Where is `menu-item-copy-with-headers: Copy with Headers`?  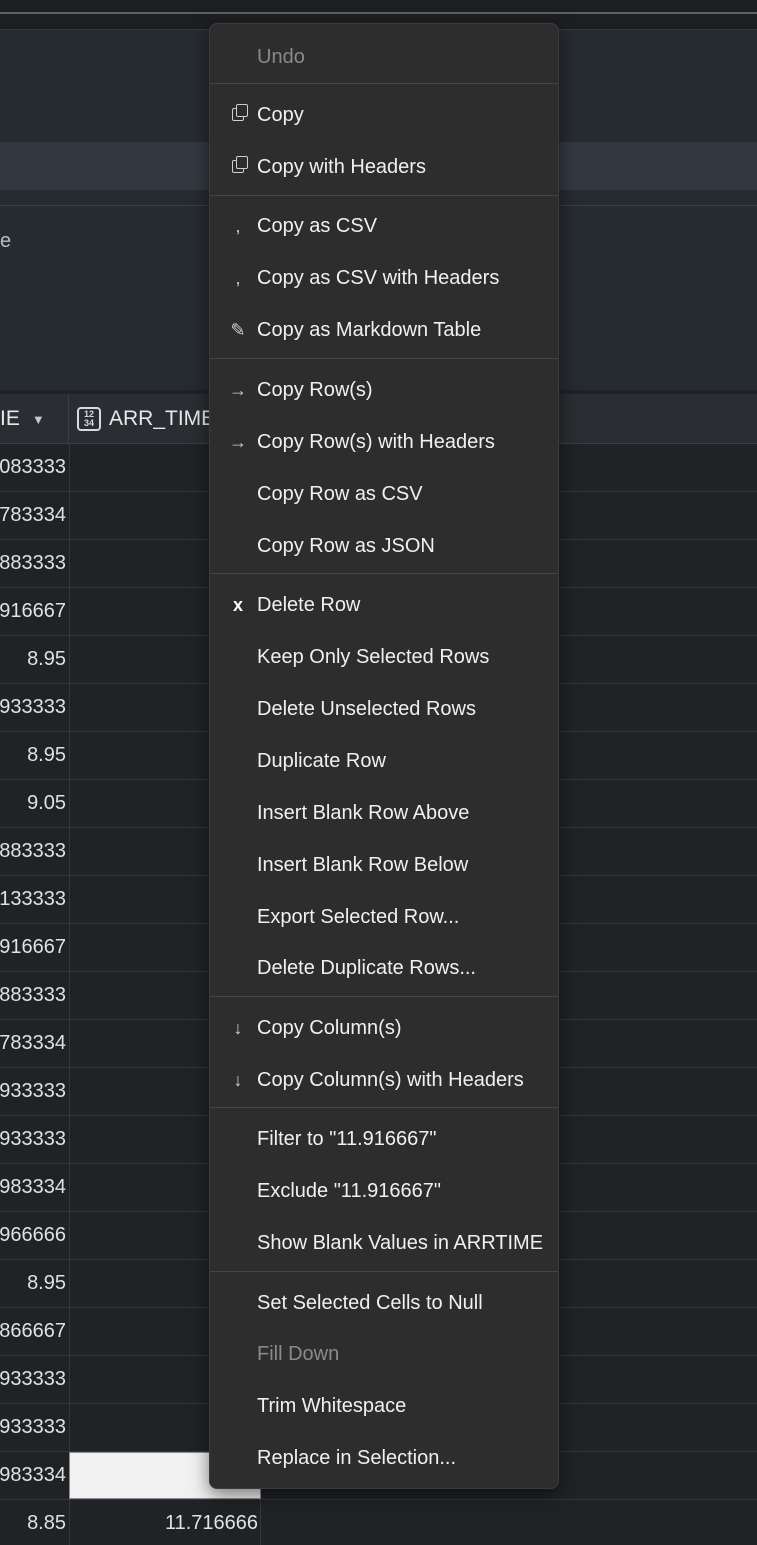
menu-item-copy-with-headers: Copy with Headers is located at coordinates (384, 167).